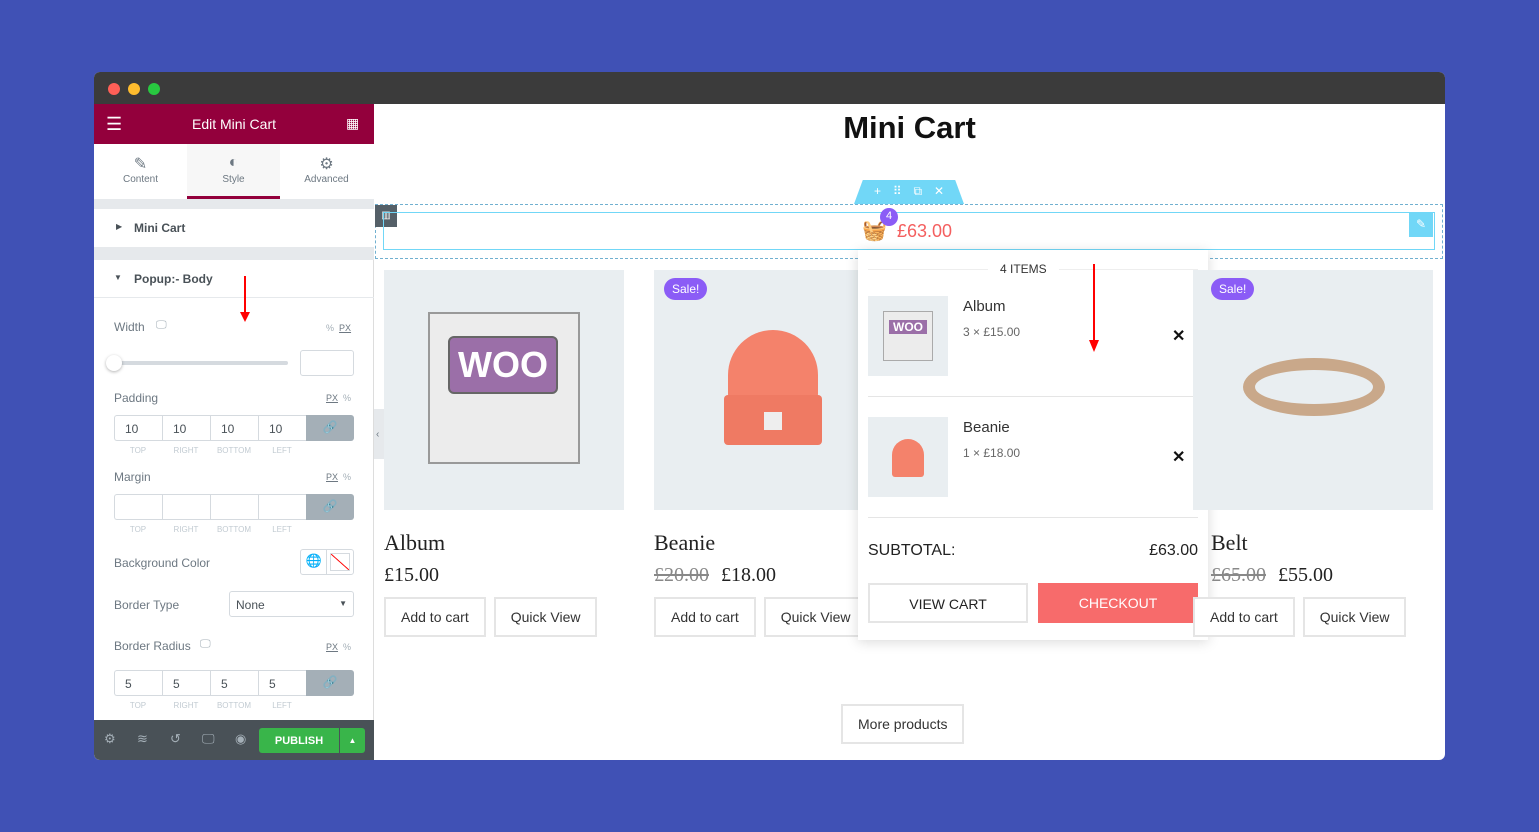 Image resolution: width=1539 pixels, height=832 pixels. Describe the element at coordinates (160, 228) in the screenshot. I see `section-title: Mini Cart` at that location.